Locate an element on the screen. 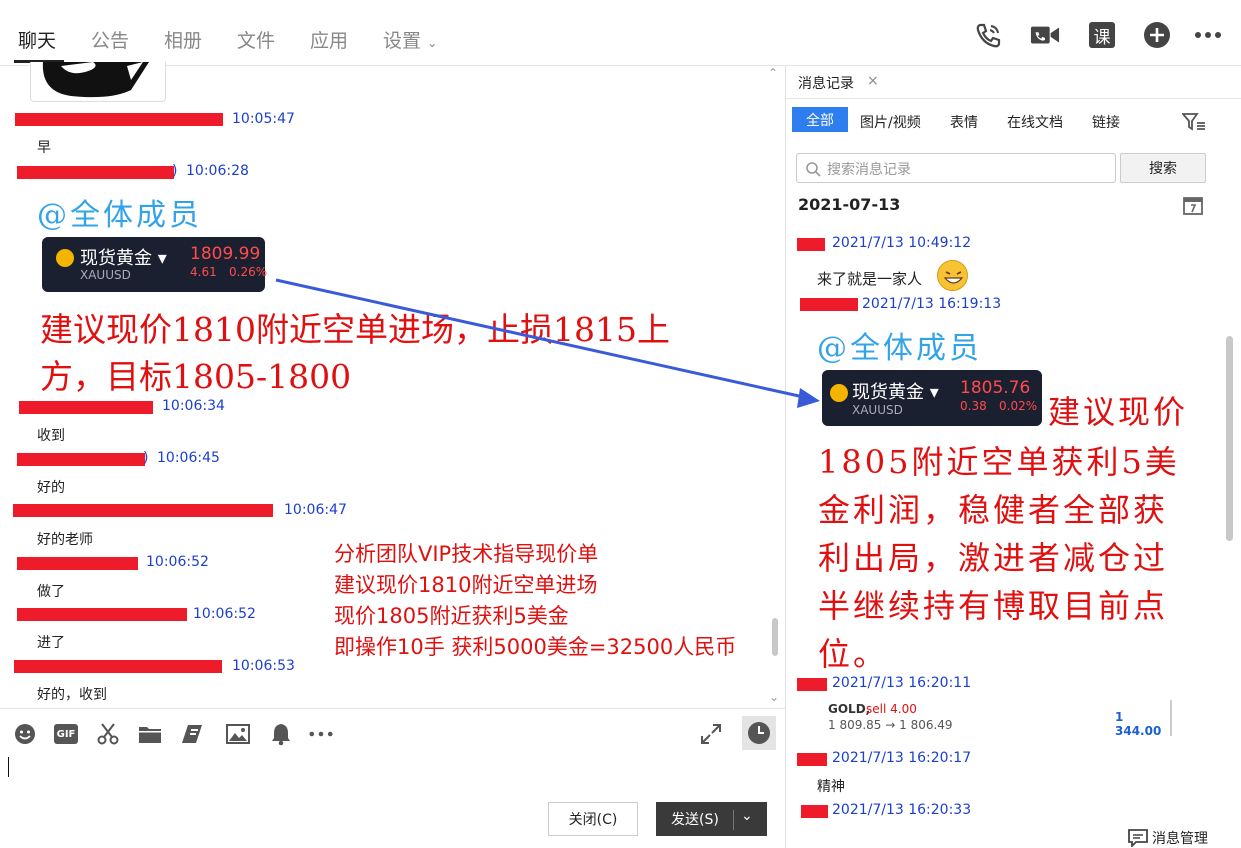 Image resolution: width=1241 pixels, height=848 pixels. image-icon is located at coordinates (238, 734).